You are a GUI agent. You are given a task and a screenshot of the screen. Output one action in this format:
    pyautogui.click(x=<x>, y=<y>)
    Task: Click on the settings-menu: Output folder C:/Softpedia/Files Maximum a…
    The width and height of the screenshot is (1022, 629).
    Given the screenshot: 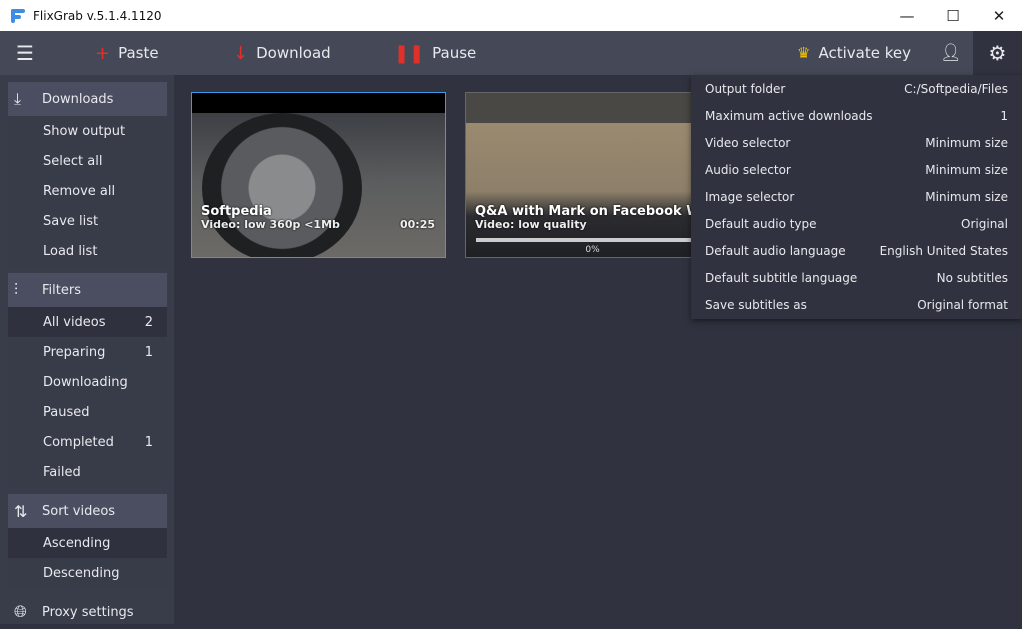 What is the action you would take?
    pyautogui.click(x=856, y=197)
    